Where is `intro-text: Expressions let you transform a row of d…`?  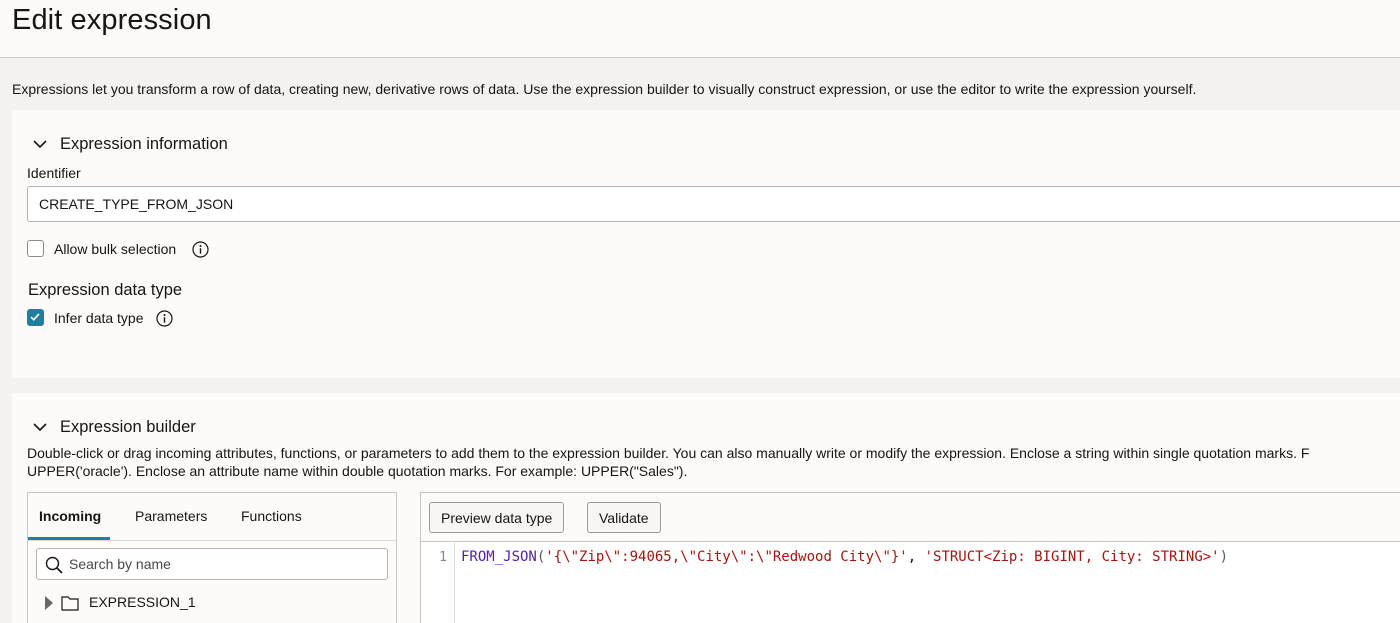 intro-text: Expressions let you transform a row of d… is located at coordinates (604, 89).